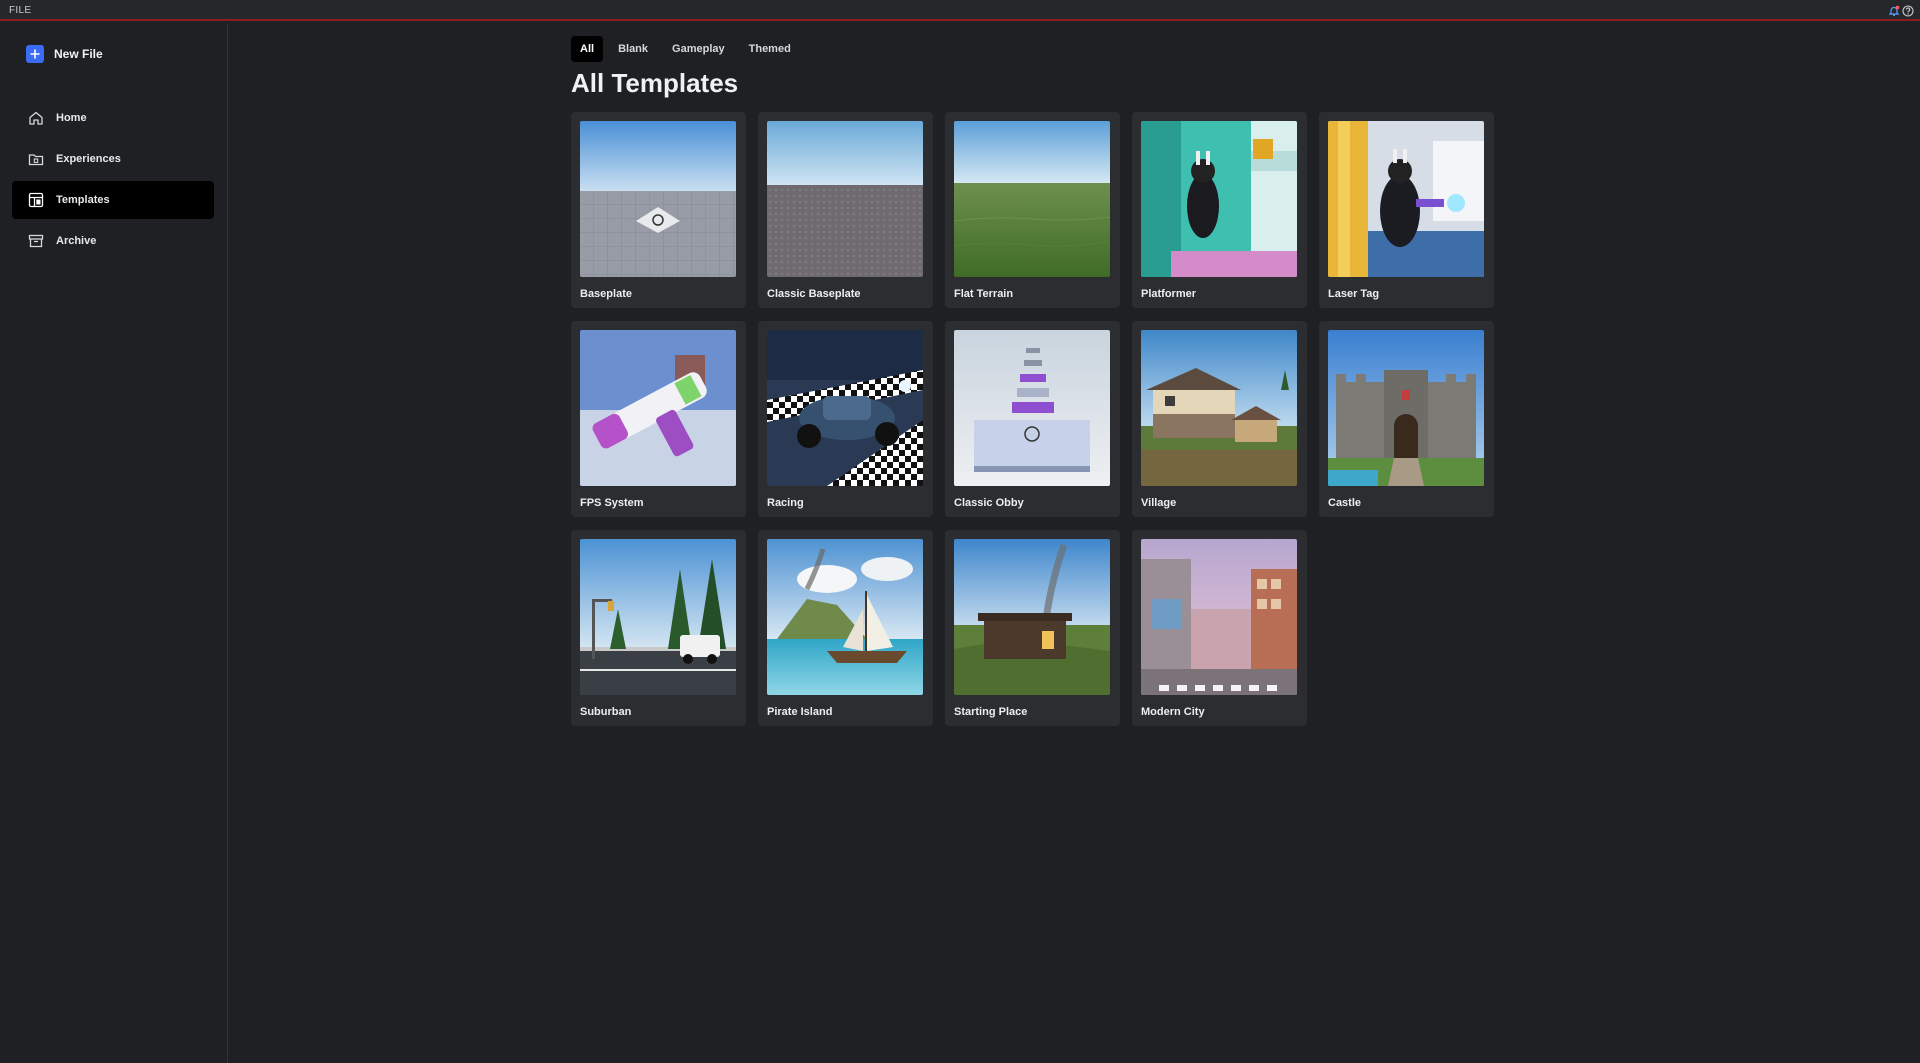 The width and height of the screenshot is (1920, 1063). What do you see at coordinates (587, 49) in the screenshot?
I see `tab-all: All` at bounding box center [587, 49].